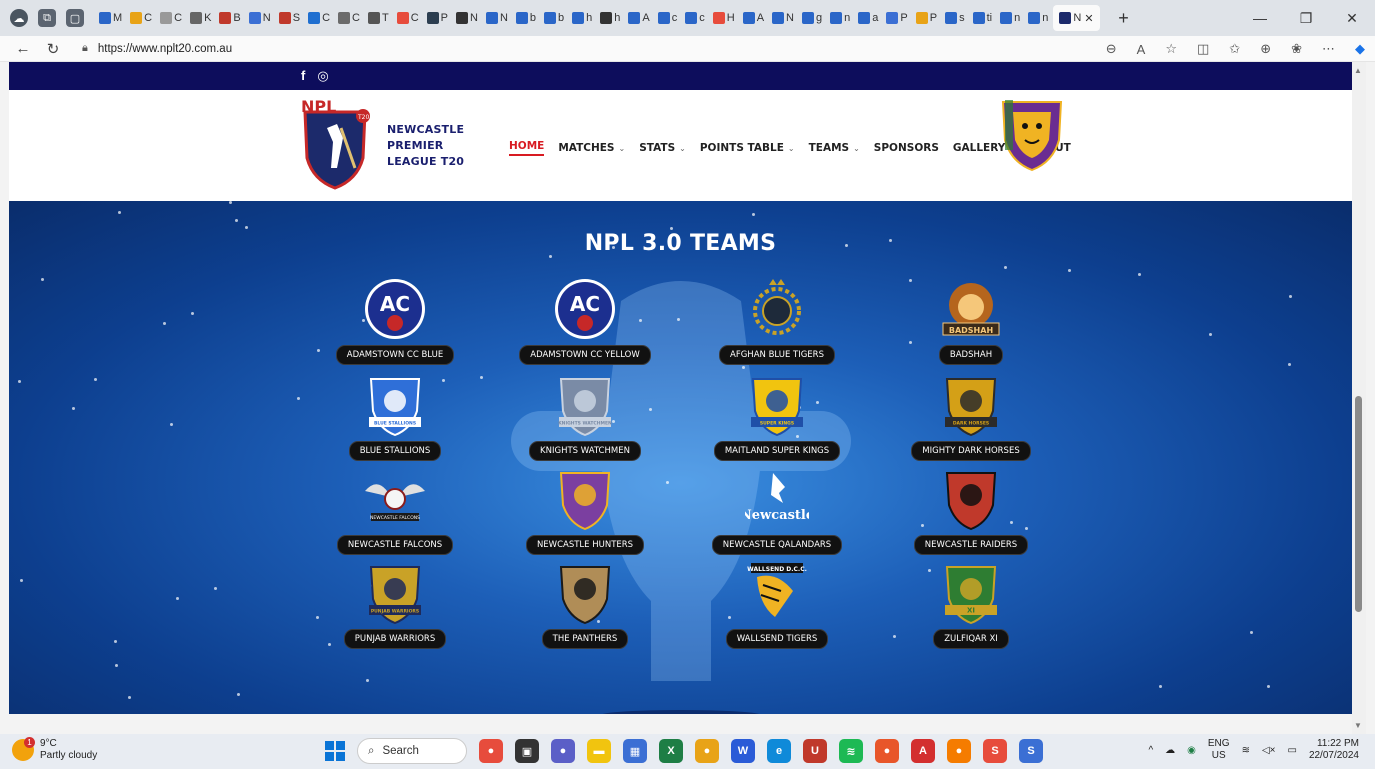  What do you see at coordinates (395, 605) in the screenshot?
I see `team-card: PUNJAB WARRIORS PUNJAB WARRIORS` at bounding box center [395, 605].